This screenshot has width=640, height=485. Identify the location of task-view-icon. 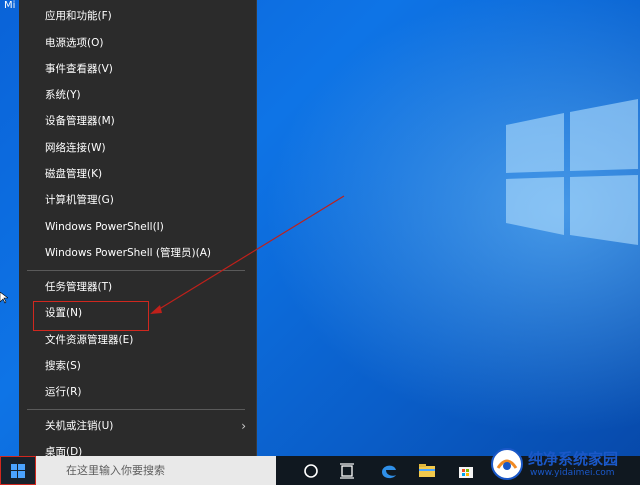
(347, 471).